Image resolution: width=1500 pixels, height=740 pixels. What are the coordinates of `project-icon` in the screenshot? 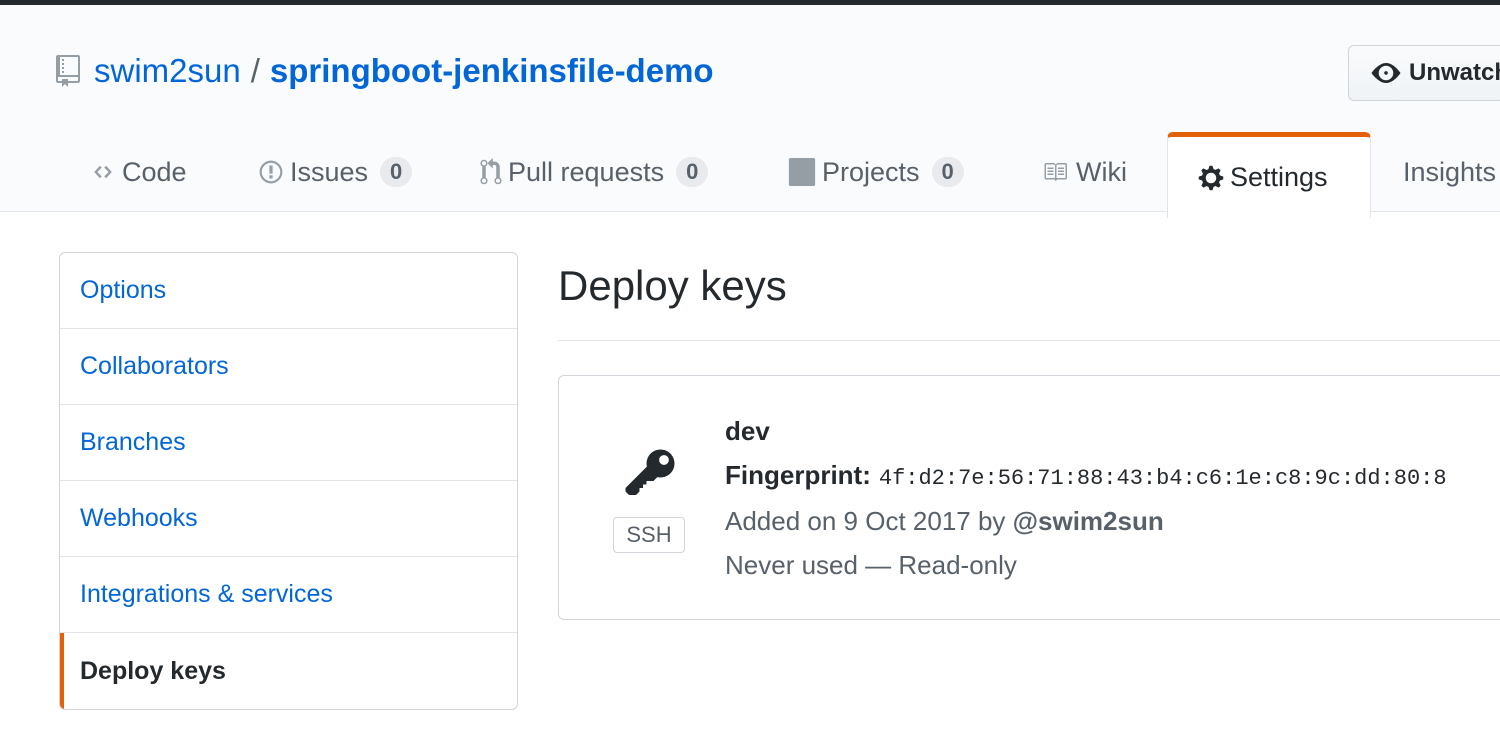 It's located at (802, 172).